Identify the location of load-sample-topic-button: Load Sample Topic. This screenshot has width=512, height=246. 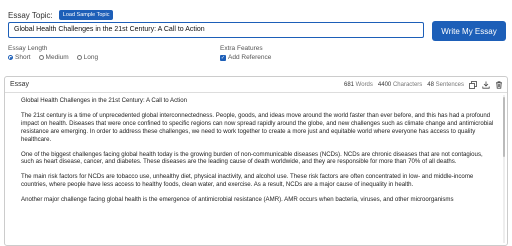
(86, 15).